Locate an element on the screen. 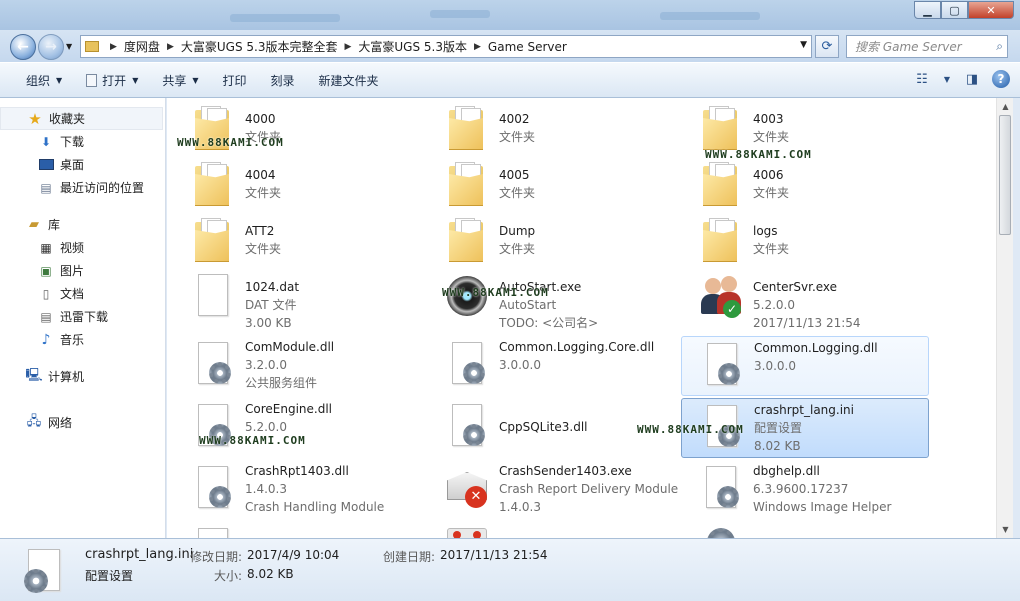  back-arrow-icon: ← is located at coordinates (23, 47).